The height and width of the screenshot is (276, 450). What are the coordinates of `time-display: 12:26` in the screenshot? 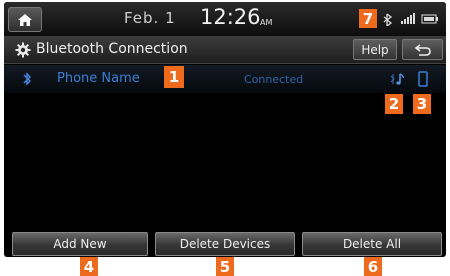 It's located at (230, 17).